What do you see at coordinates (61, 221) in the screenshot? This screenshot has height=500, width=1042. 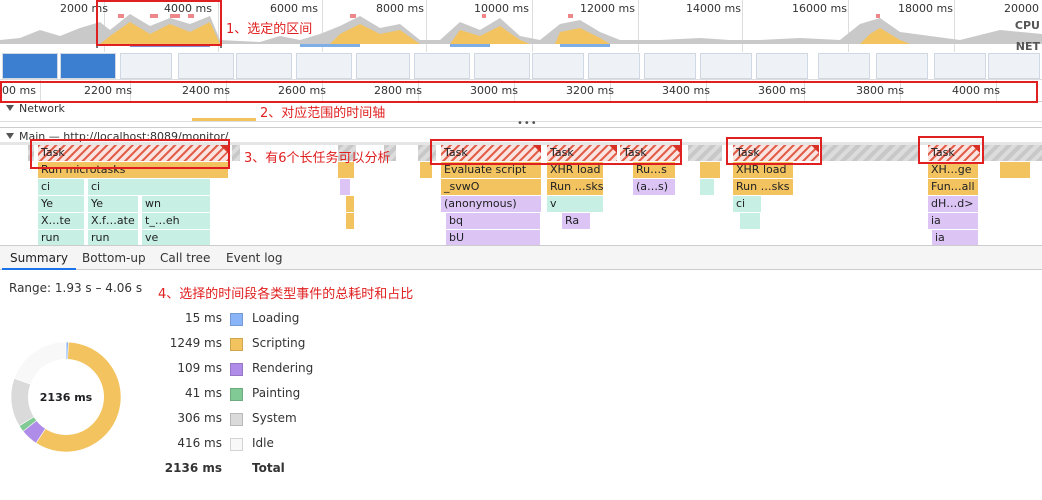 I see `flame-block: X…te` at bounding box center [61, 221].